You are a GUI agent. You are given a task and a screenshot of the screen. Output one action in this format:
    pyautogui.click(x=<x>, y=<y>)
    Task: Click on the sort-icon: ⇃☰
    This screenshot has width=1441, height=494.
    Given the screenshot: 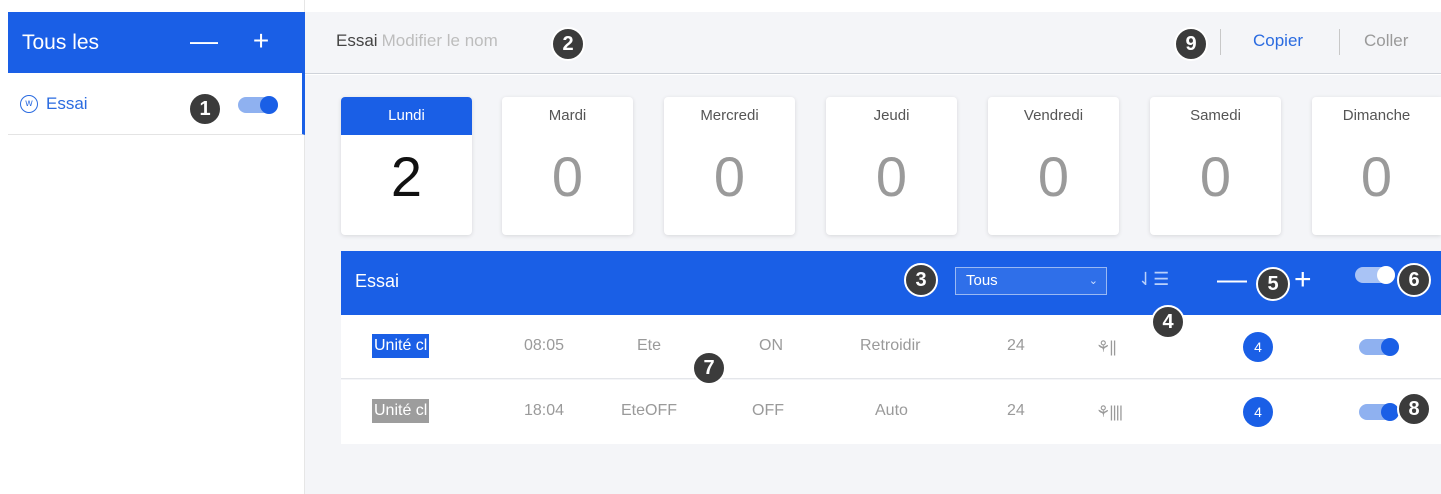 What is the action you would take?
    pyautogui.click(x=1153, y=283)
    